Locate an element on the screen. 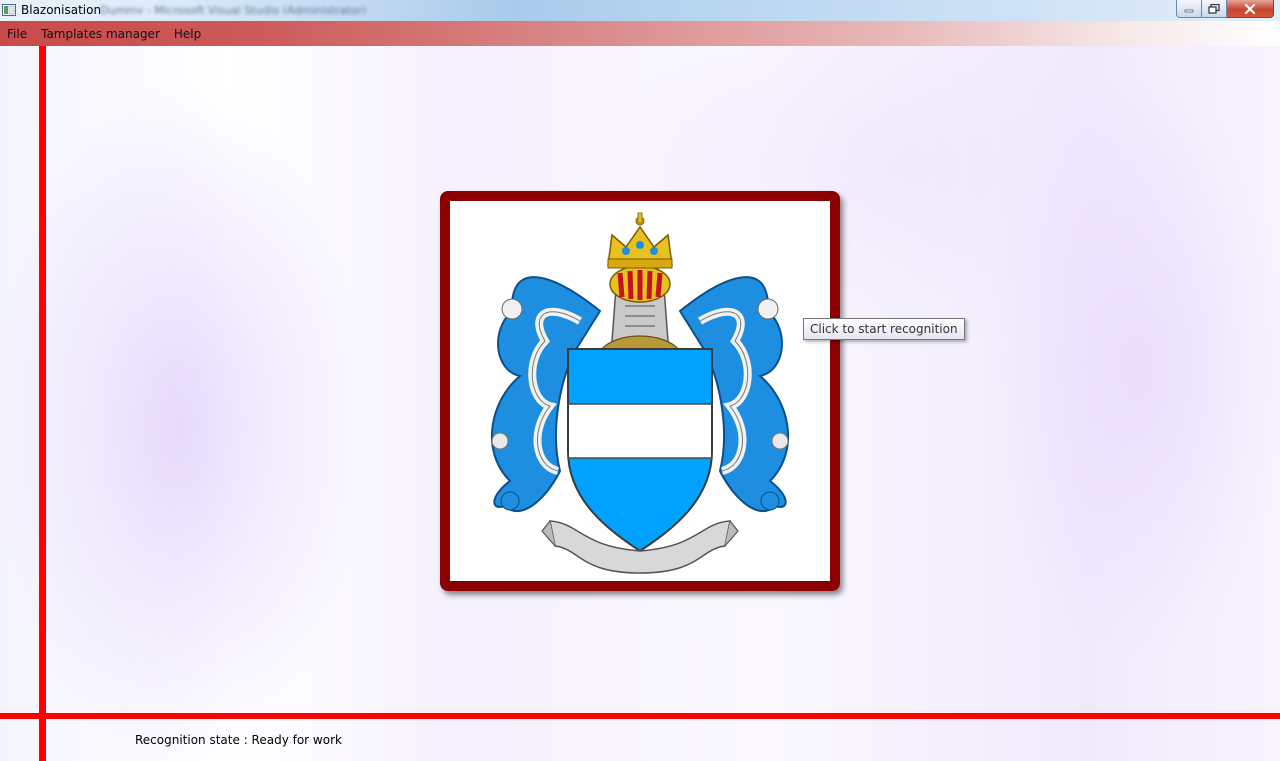  restore-icon is located at coordinates (1214, 8).